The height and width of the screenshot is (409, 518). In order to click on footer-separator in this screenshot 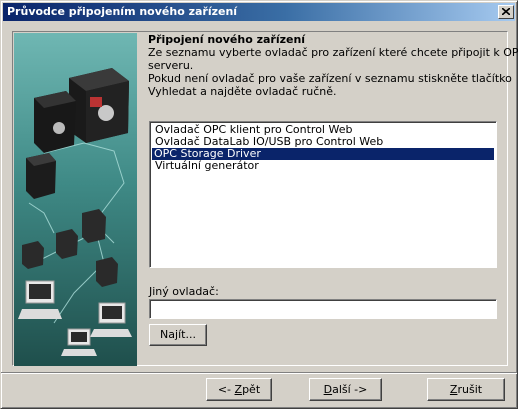, I will do `click(259, 373)`.